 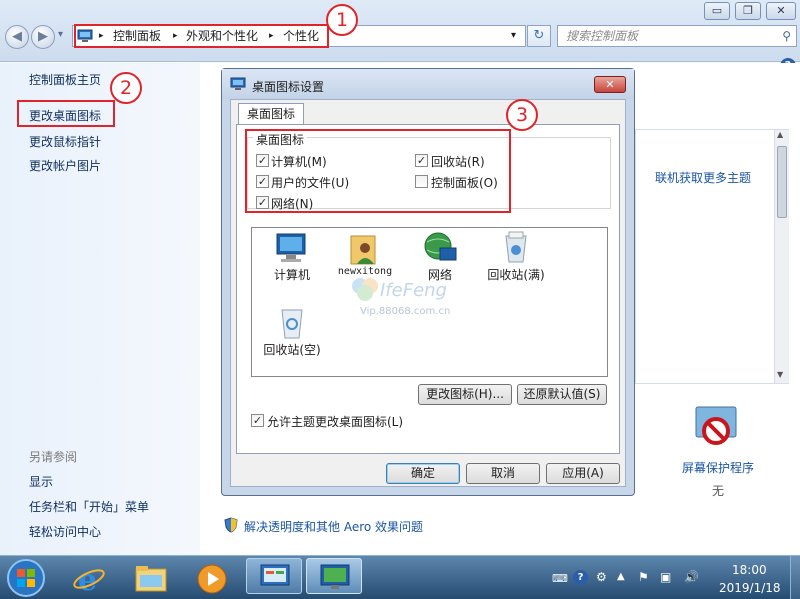 I want to click on recycle-bin-empty-icon, so click(x=292, y=323).